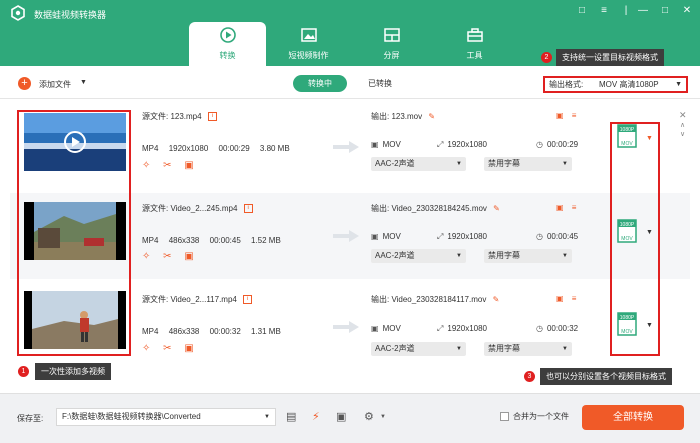 The image size is (700, 443). Describe the element at coordinates (604, 11) in the screenshot. I see `menu-icon: ≡` at that location.